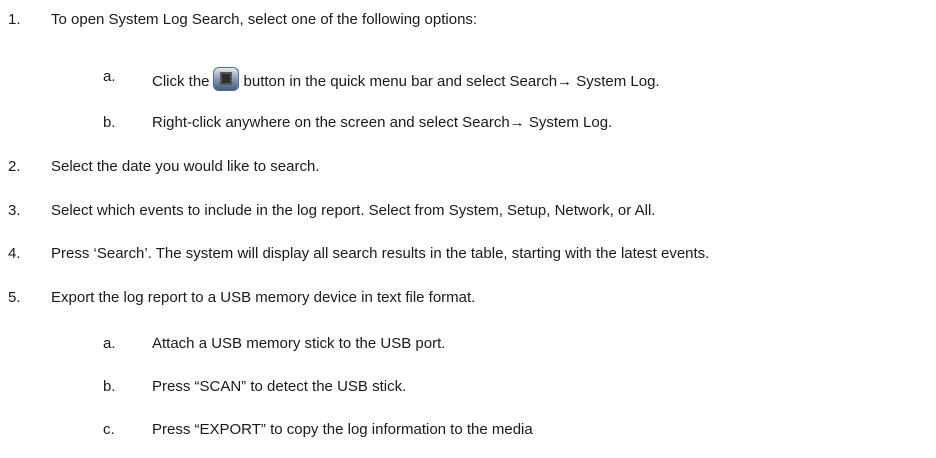 The width and height of the screenshot is (936, 458). What do you see at coordinates (225, 79) in the screenshot?
I see `quick-menu-button-icon` at bounding box center [225, 79].